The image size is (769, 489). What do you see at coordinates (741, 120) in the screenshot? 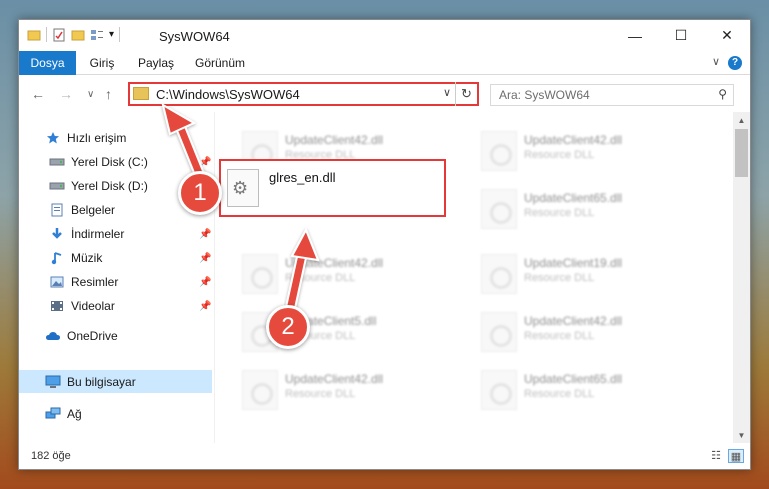
I see `scroll-up-icon: ▲` at bounding box center [741, 120].